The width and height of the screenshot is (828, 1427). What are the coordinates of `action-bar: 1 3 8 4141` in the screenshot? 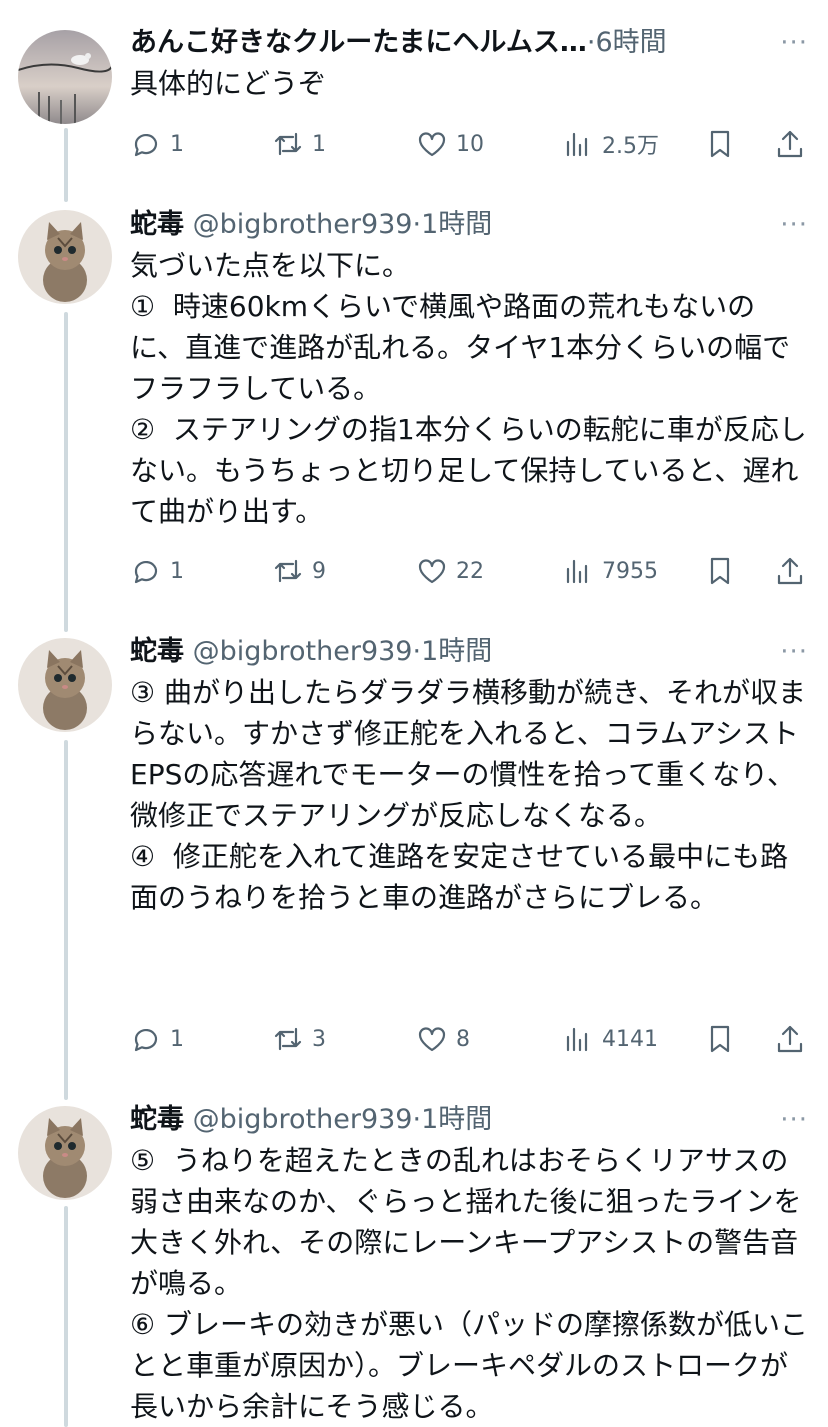 It's located at (469, 1039).